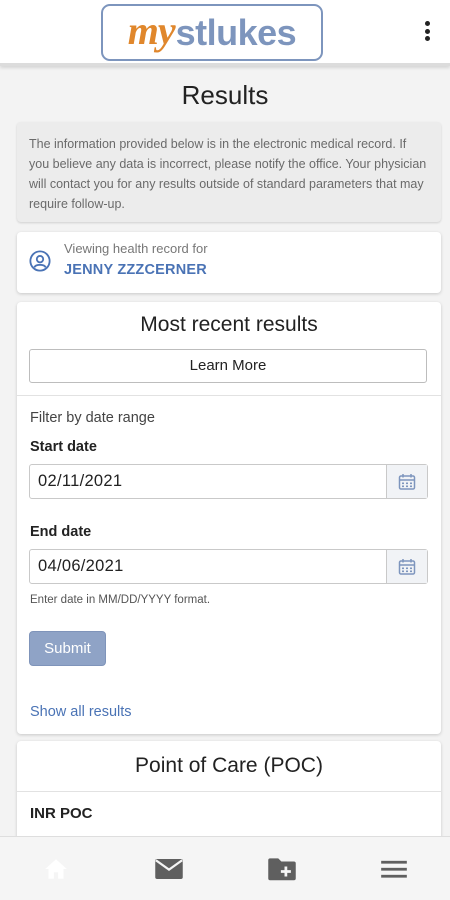  What do you see at coordinates (225, 95) in the screenshot?
I see `page-title: Results` at bounding box center [225, 95].